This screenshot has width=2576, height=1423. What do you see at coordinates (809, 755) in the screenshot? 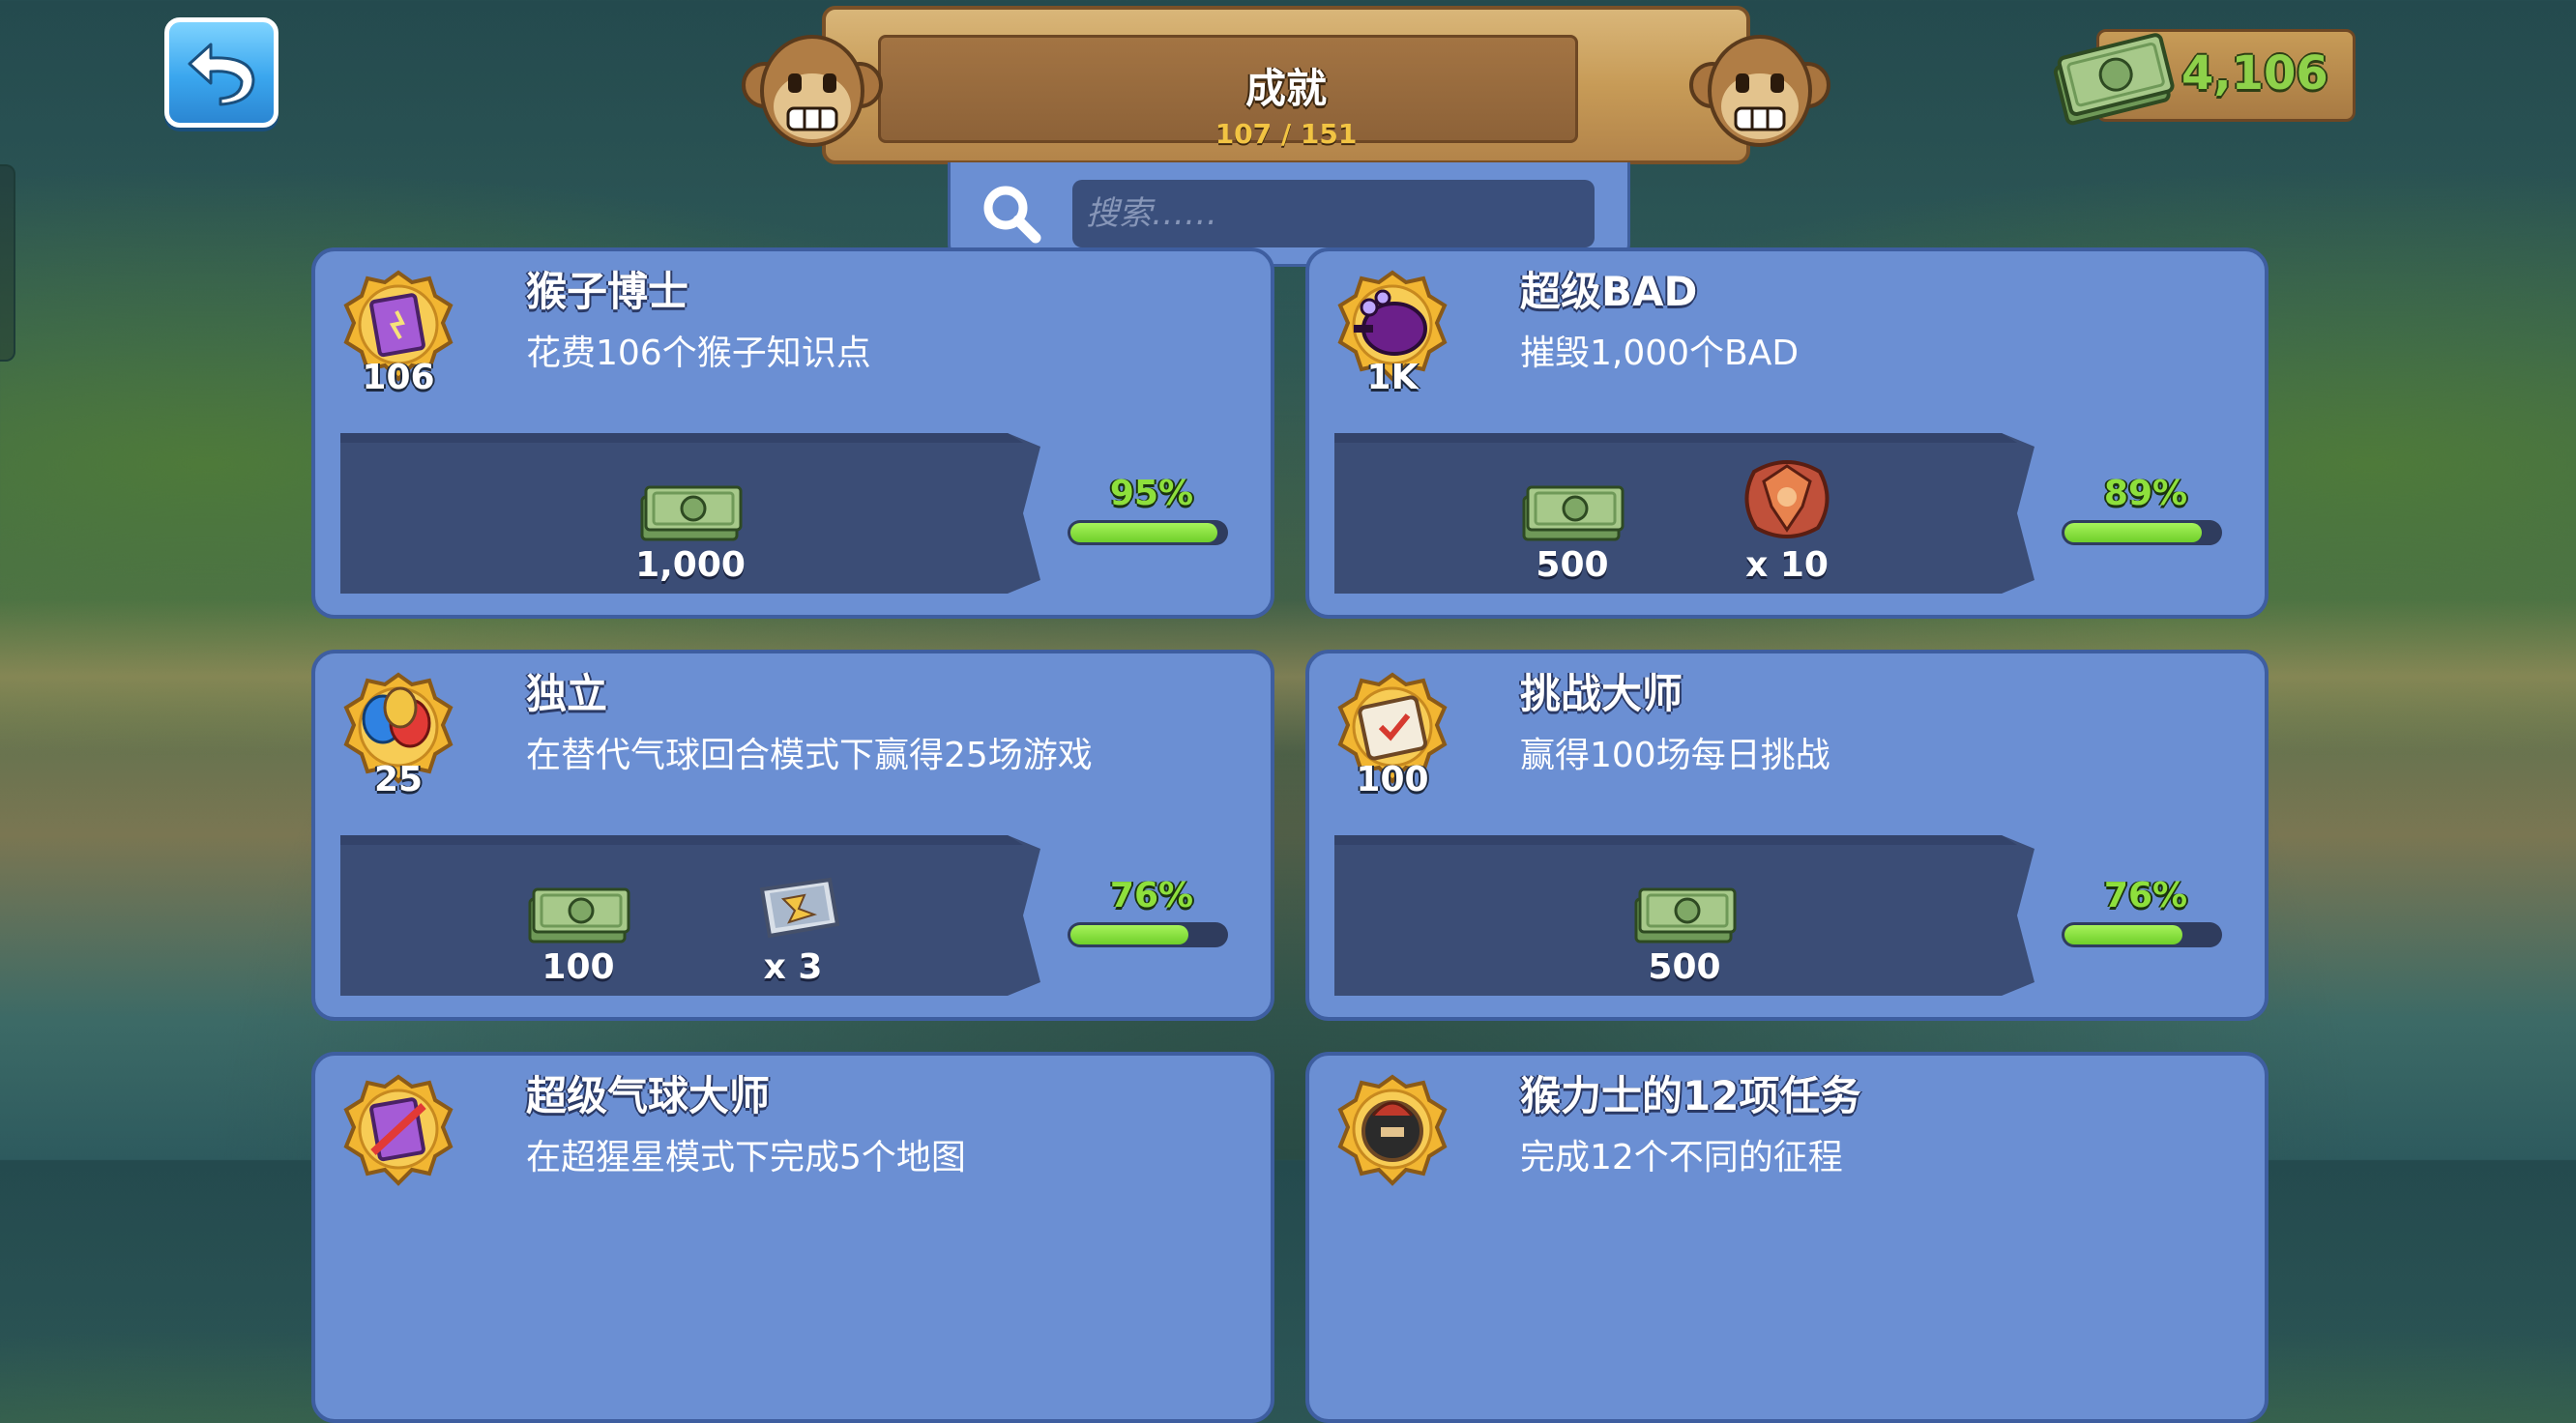
I see `achievement-description: 在替代气球回合模式下赢得25场游戏` at bounding box center [809, 755].